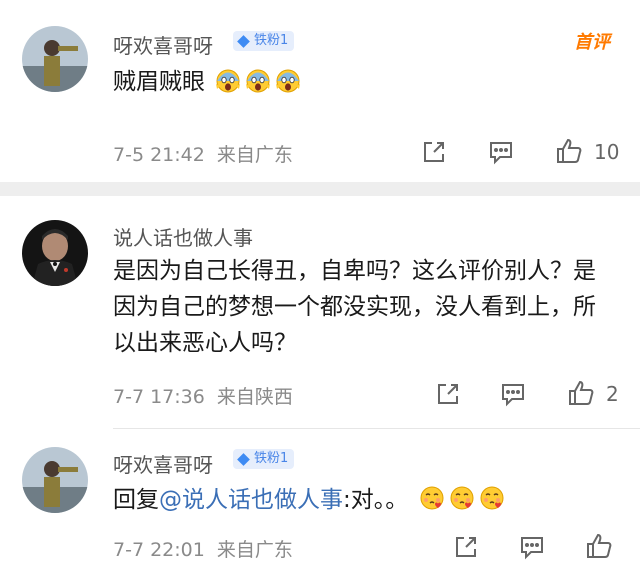 The width and height of the screenshot is (640, 579). I want to click on comment-meta: 7-7 22:01 来自广东, so click(203, 548).